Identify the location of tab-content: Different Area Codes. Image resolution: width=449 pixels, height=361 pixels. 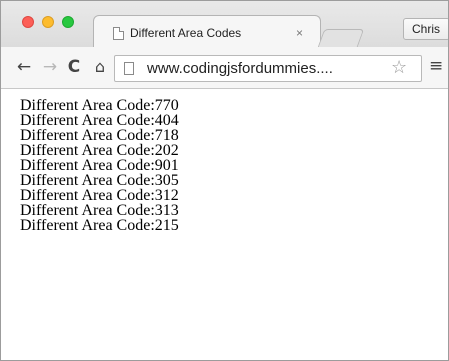
(206, 33).